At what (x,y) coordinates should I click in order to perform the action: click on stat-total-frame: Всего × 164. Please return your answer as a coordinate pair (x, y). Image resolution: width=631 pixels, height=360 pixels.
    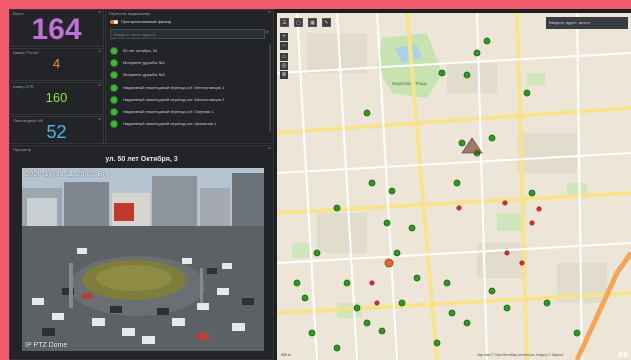
    Looking at the image, I should click on (56, 28).